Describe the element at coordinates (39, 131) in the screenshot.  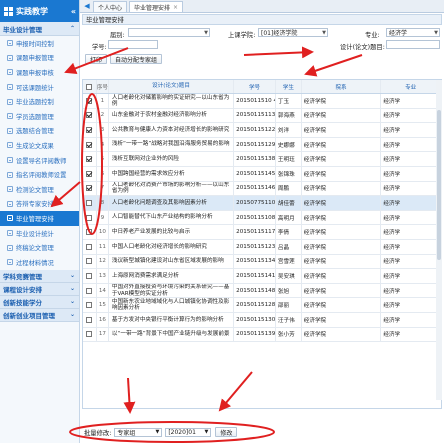
I see `sidebar-item: 选题结合管理` at that location.